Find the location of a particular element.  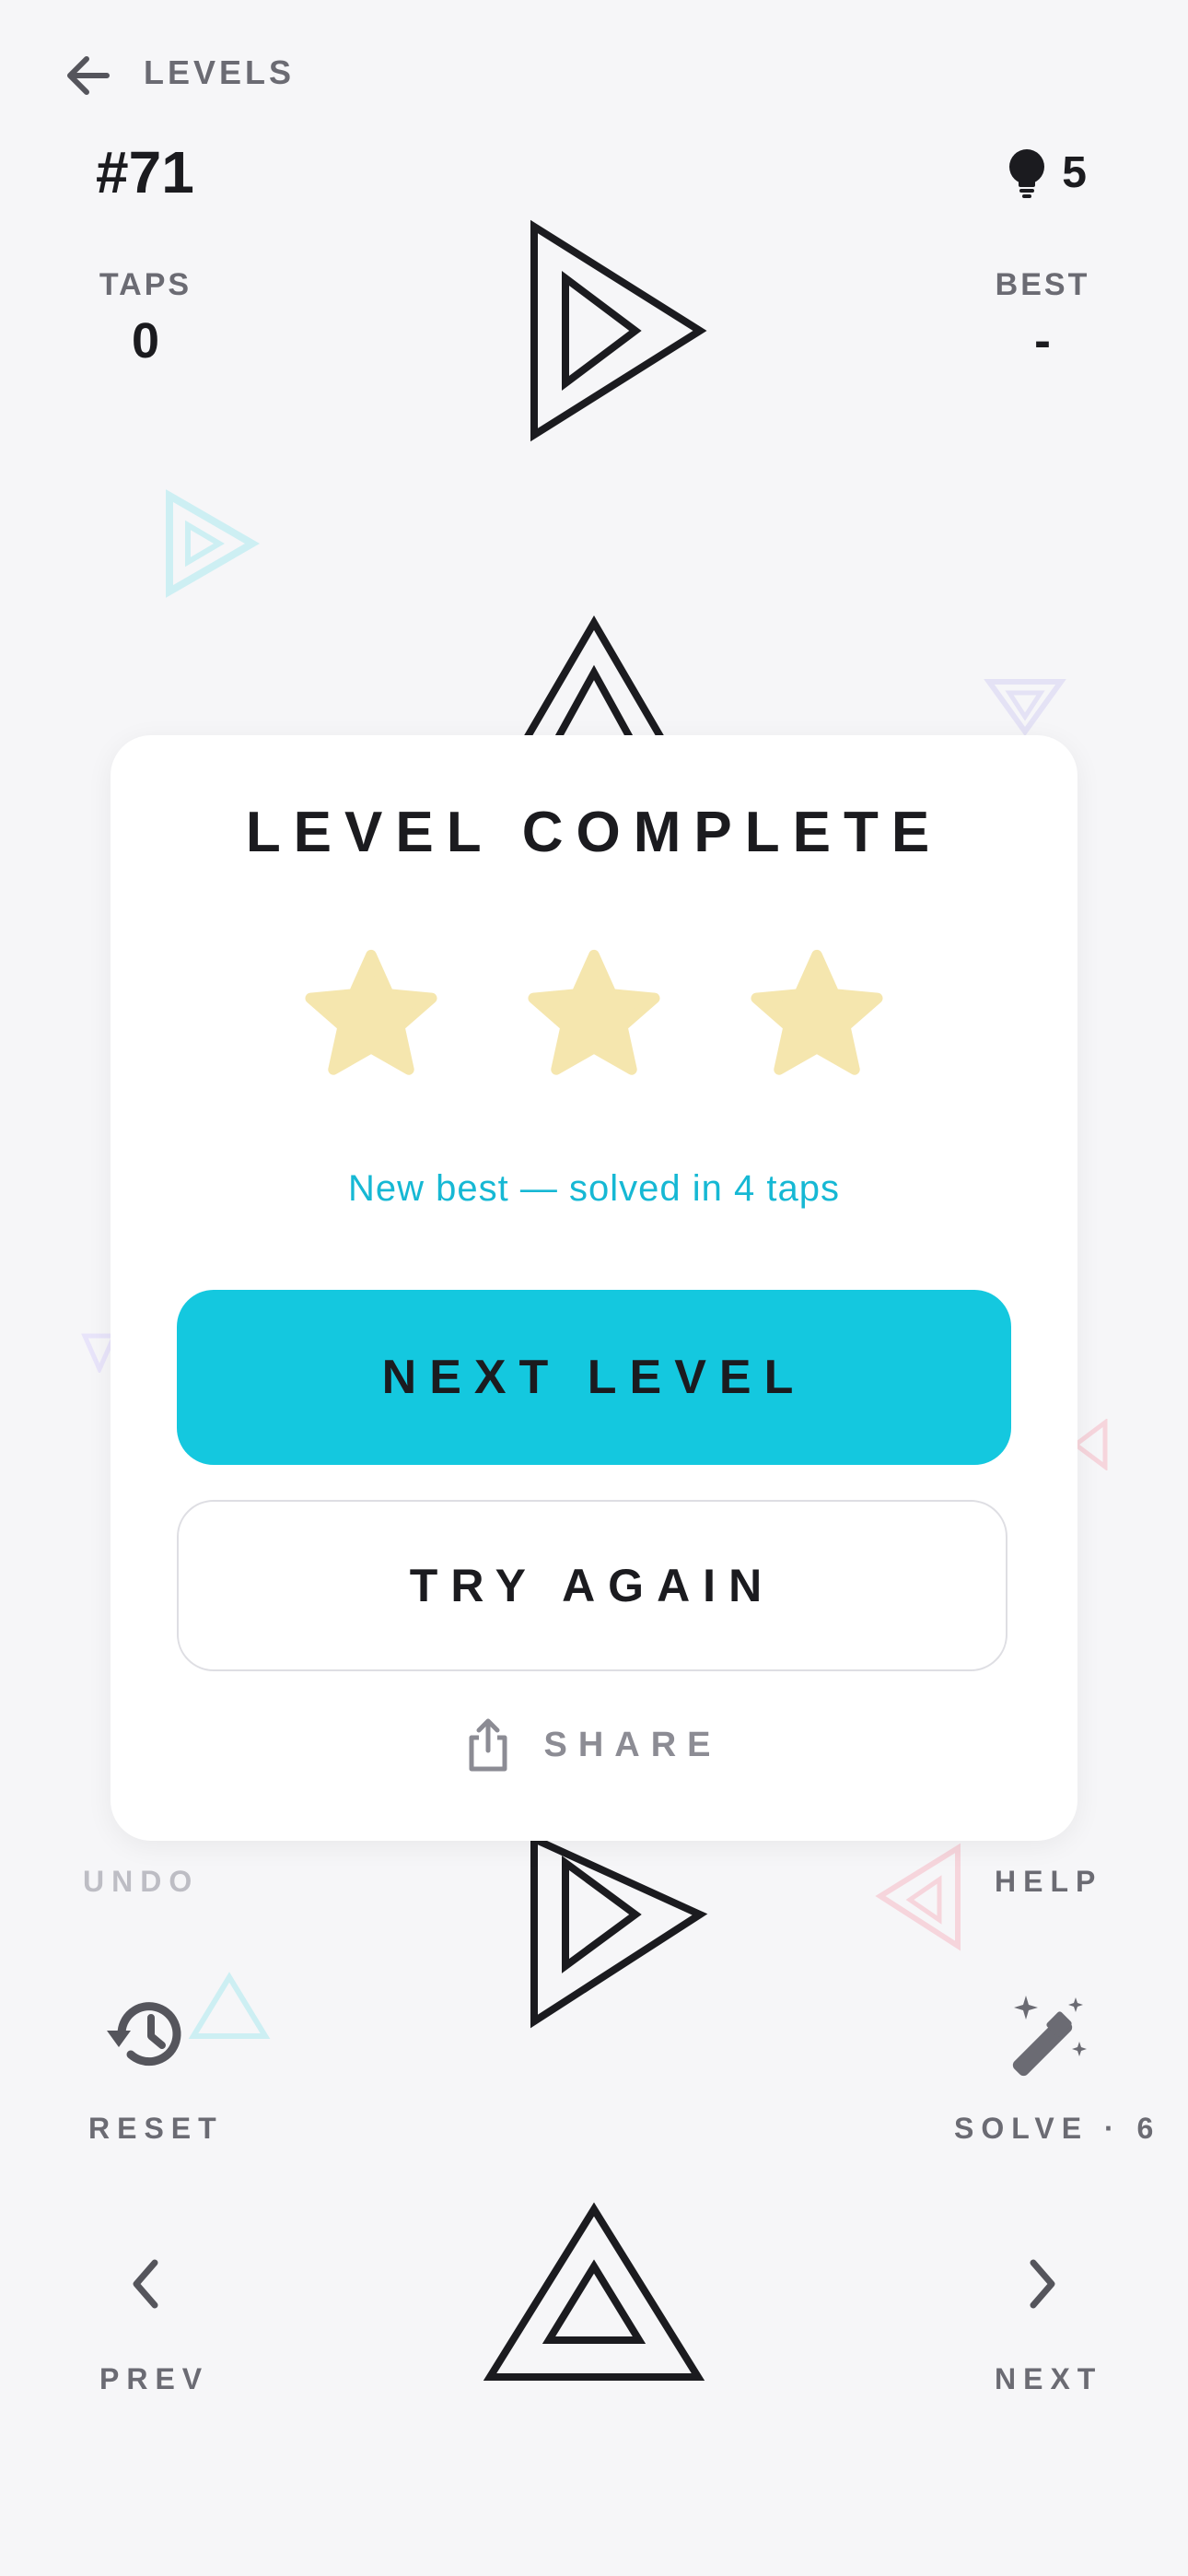

triangle-piece-top is located at coordinates (617, 331).